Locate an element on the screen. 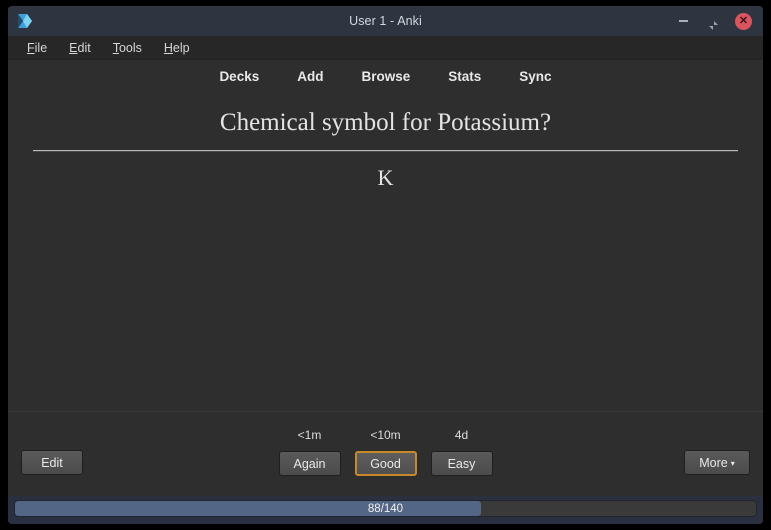  ease-column-good: <10m Good is located at coordinates (385, 452).